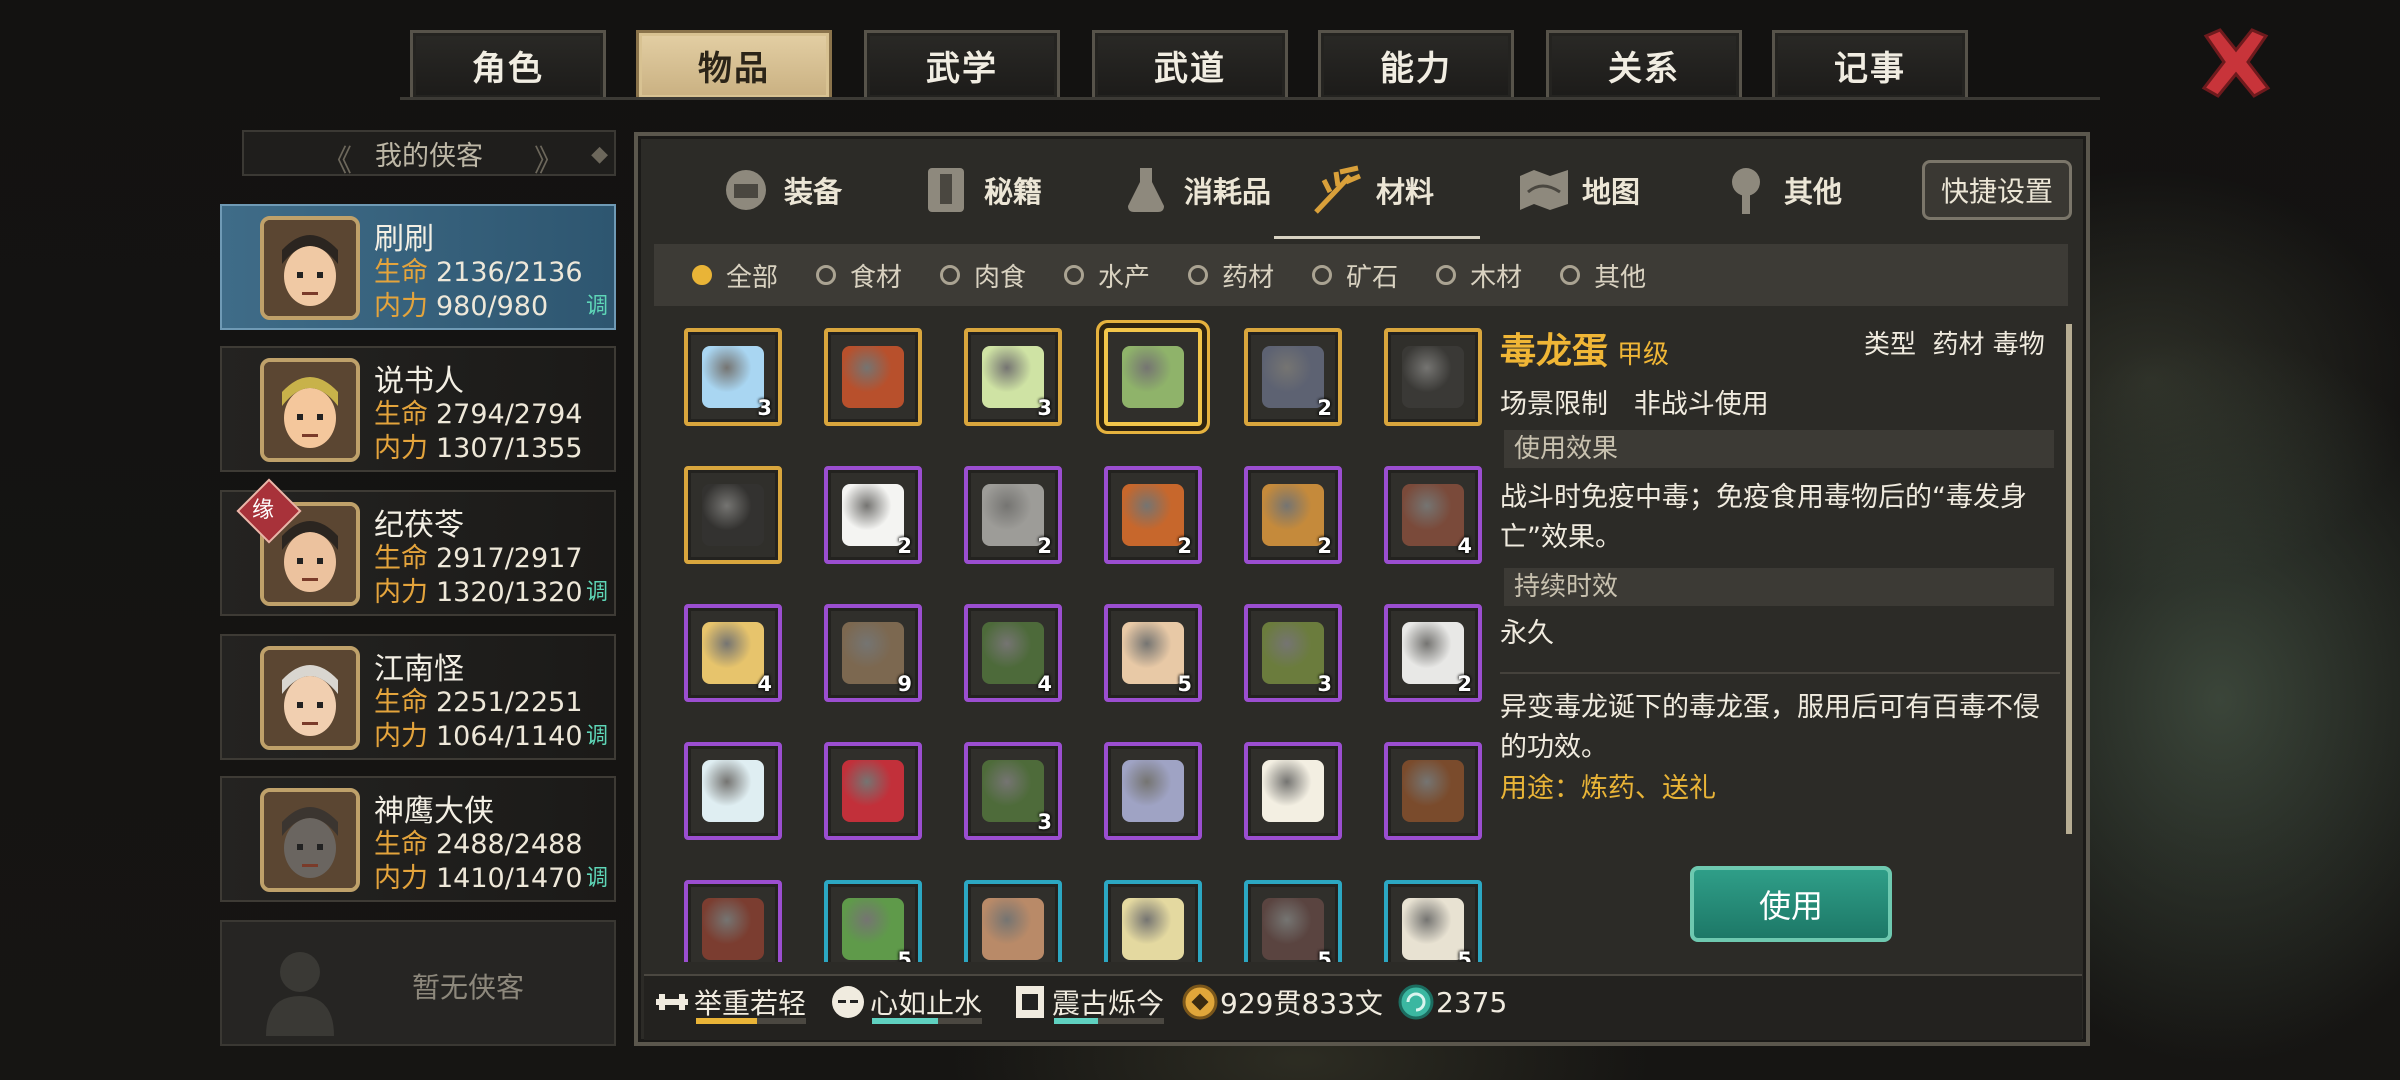 The width and height of the screenshot is (2400, 1080). I want to click on sub-tab-3: 材料, so click(1372, 190).